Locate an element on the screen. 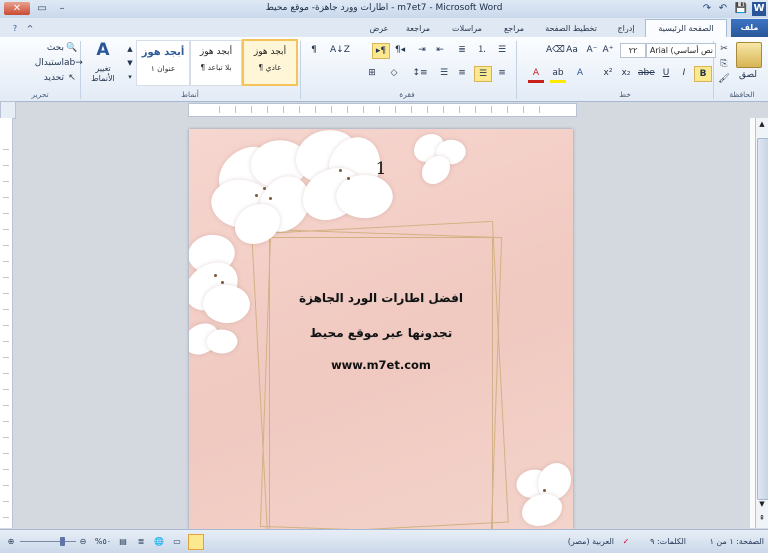  numbering-icon: ⒈ is located at coordinates (482, 50).